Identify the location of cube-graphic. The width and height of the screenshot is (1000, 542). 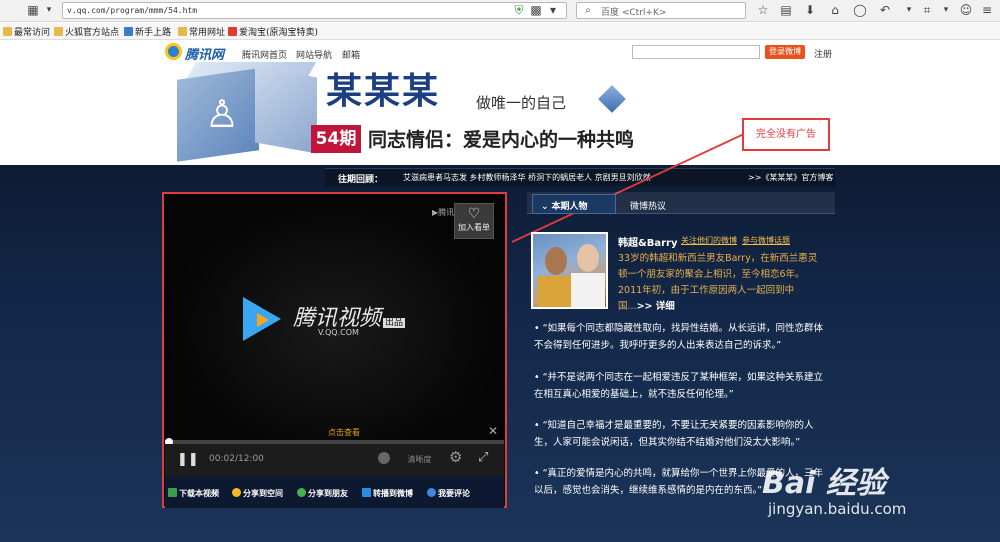
(286, 110).